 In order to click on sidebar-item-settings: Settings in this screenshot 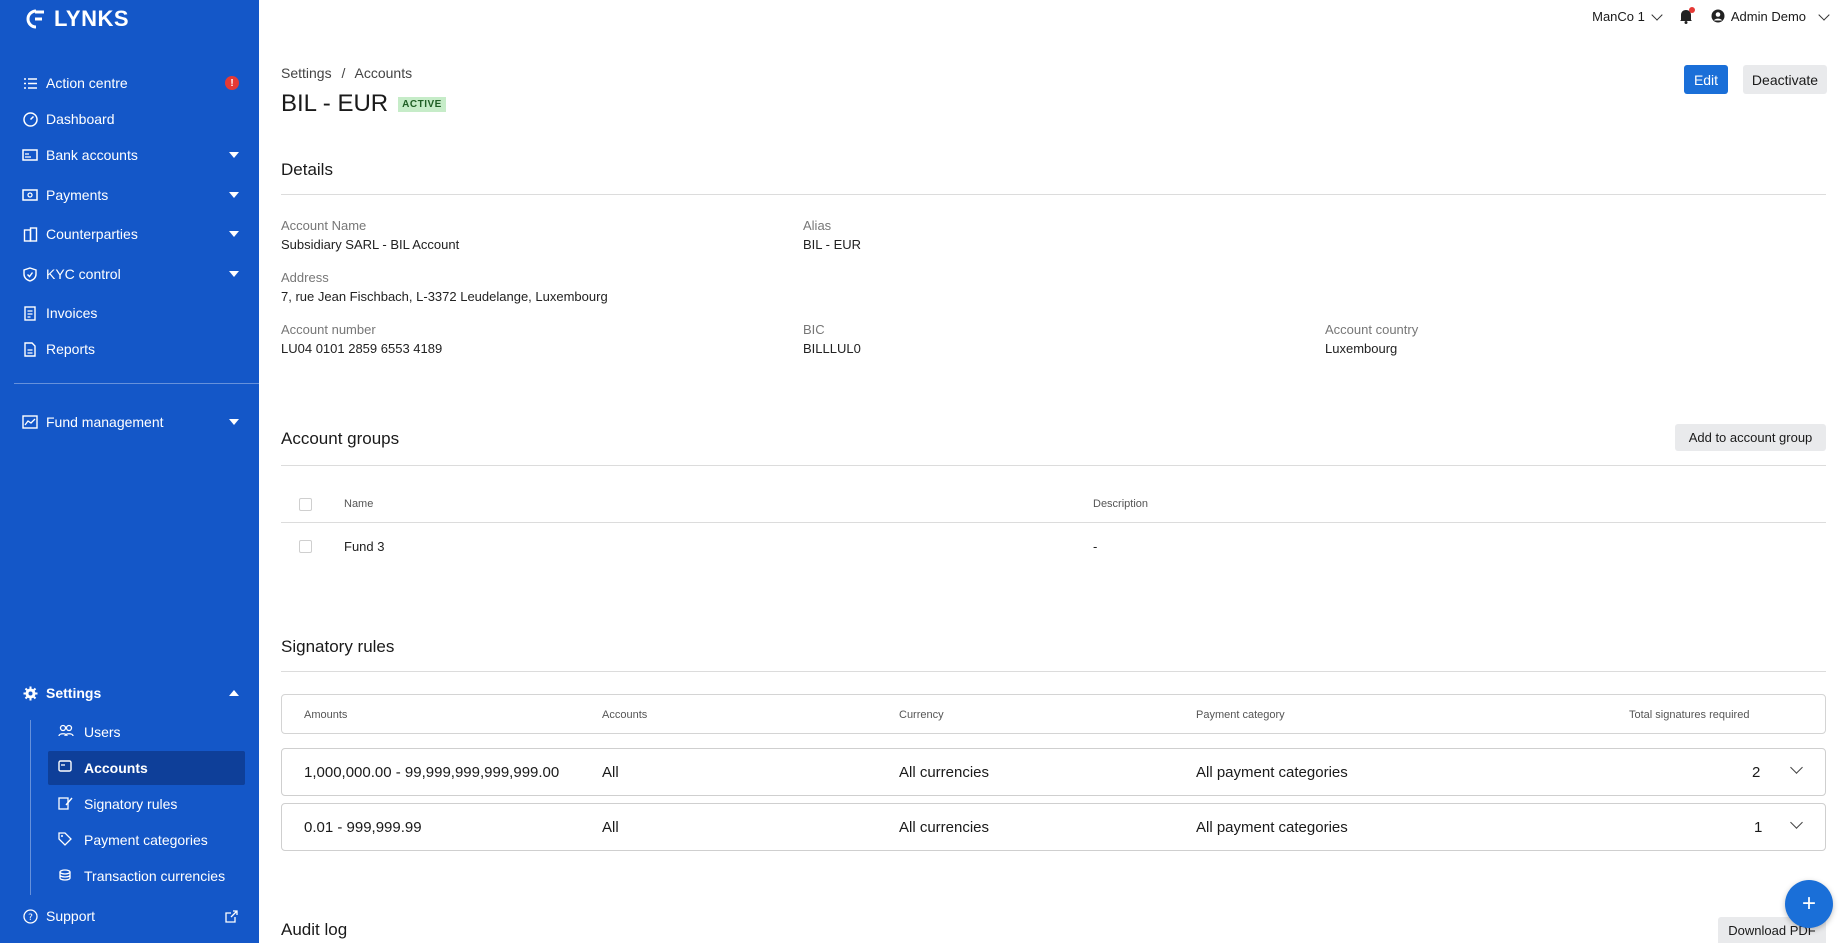, I will do `click(130, 693)`.